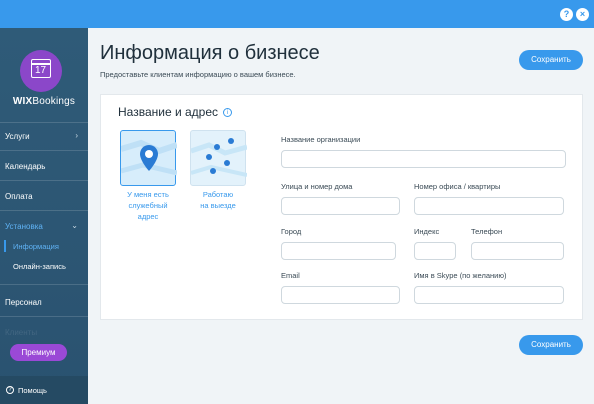 The height and width of the screenshot is (404, 594). I want to click on active-indicator, so click(5, 246).